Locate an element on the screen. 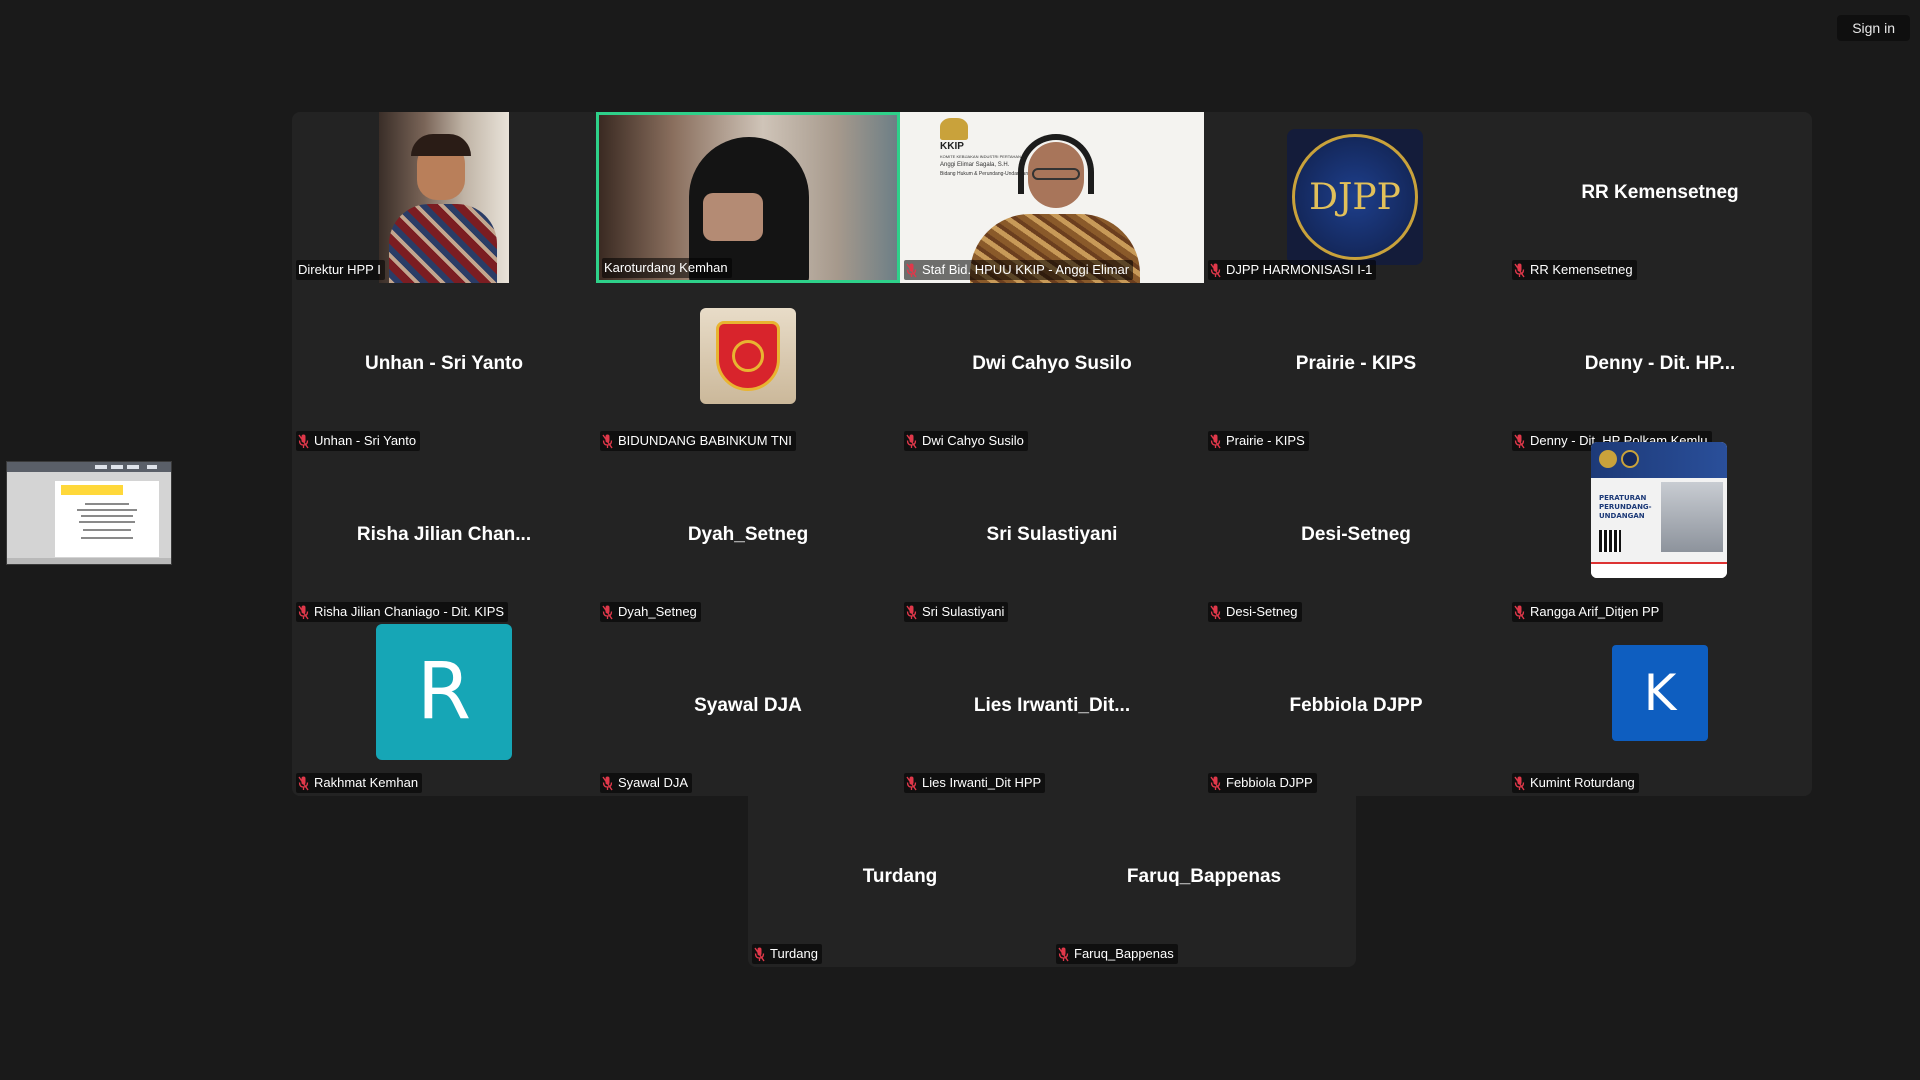 The image size is (1920, 1080). participant-big-name: Faruq_Bappenas is located at coordinates (1204, 876).